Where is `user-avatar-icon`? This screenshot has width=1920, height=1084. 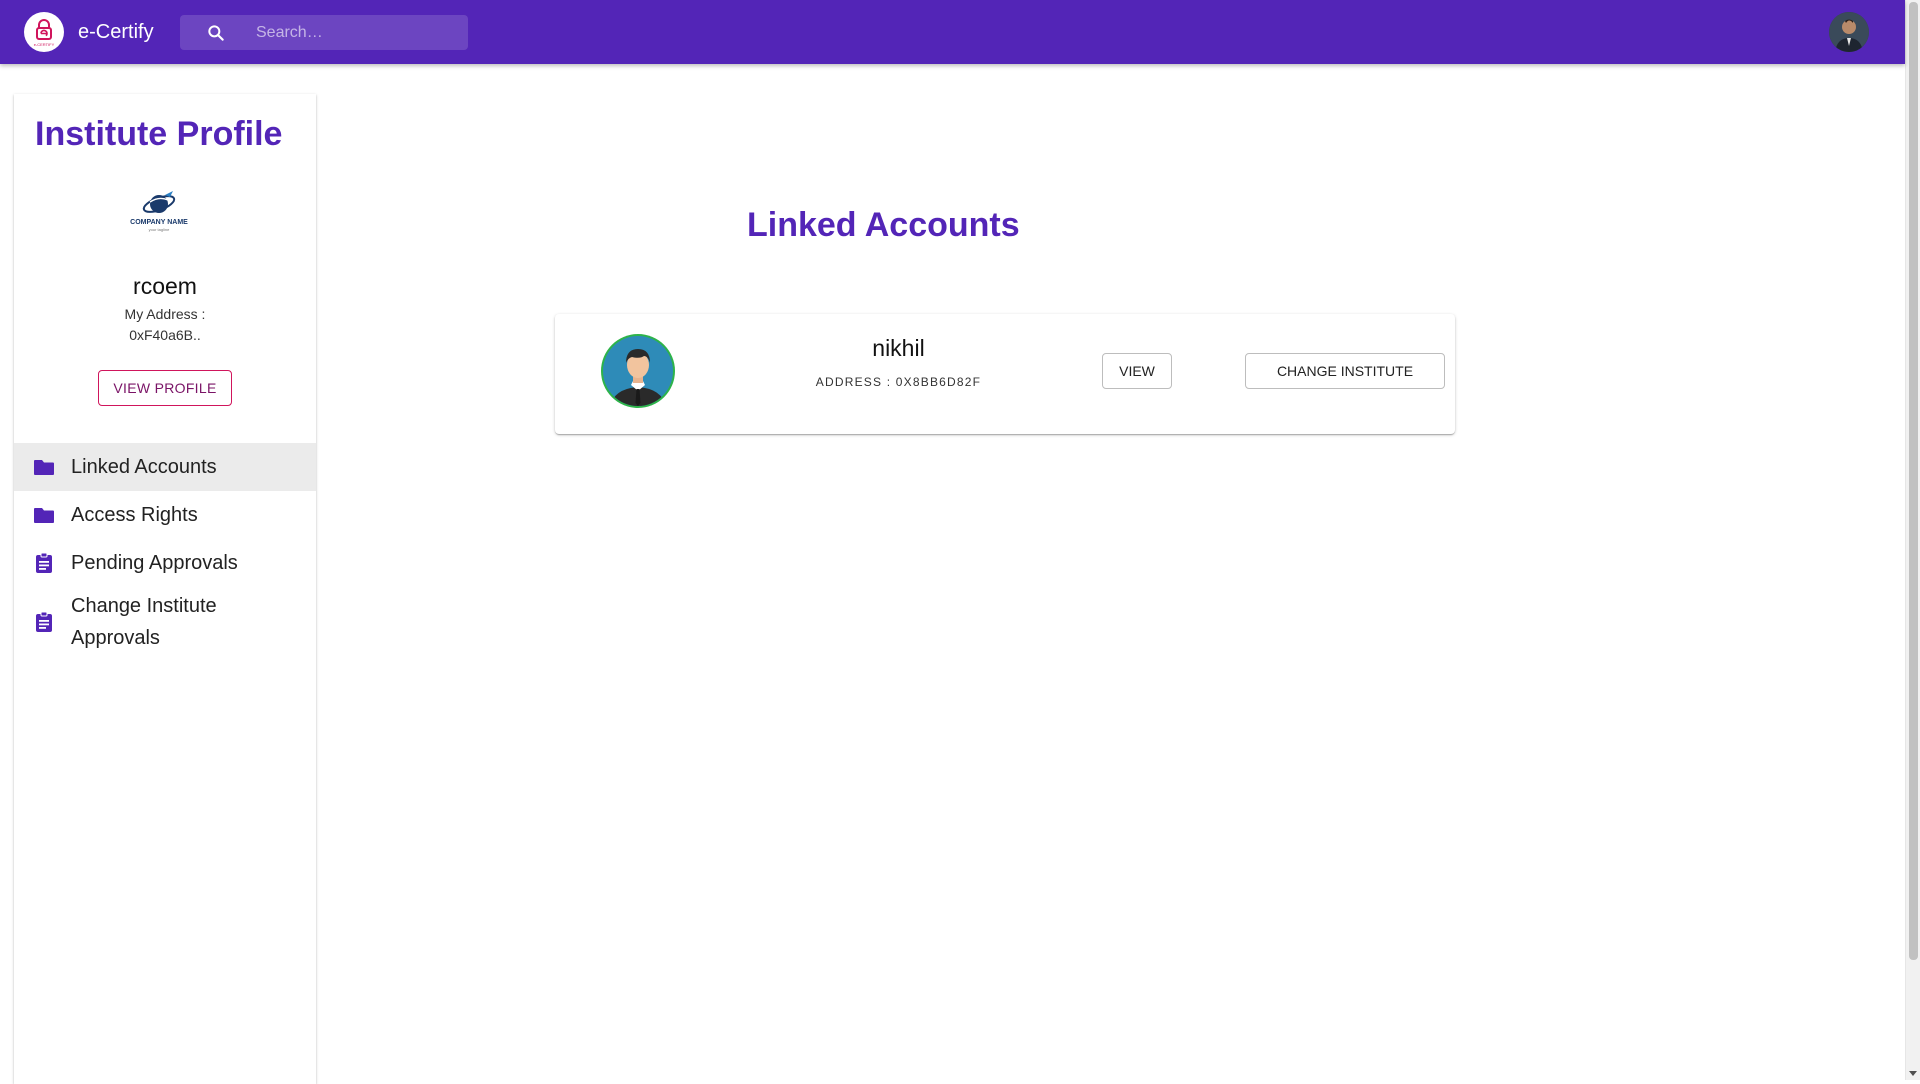
user-avatar-icon is located at coordinates (638, 371).